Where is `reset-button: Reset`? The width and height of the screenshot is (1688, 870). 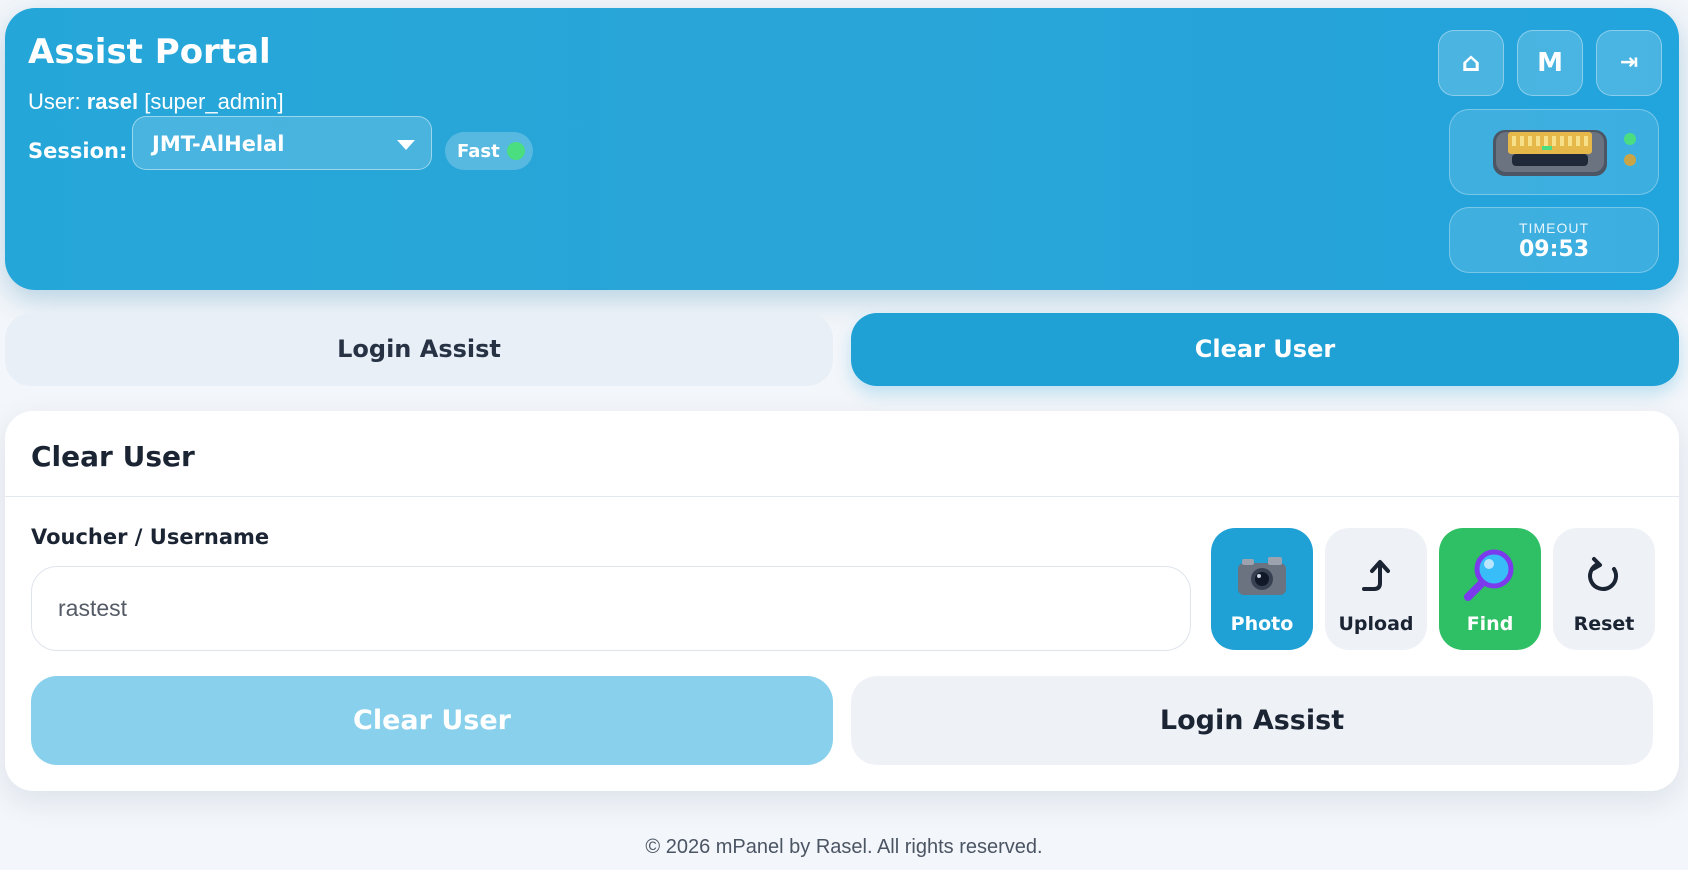
reset-button: Reset is located at coordinates (1604, 589).